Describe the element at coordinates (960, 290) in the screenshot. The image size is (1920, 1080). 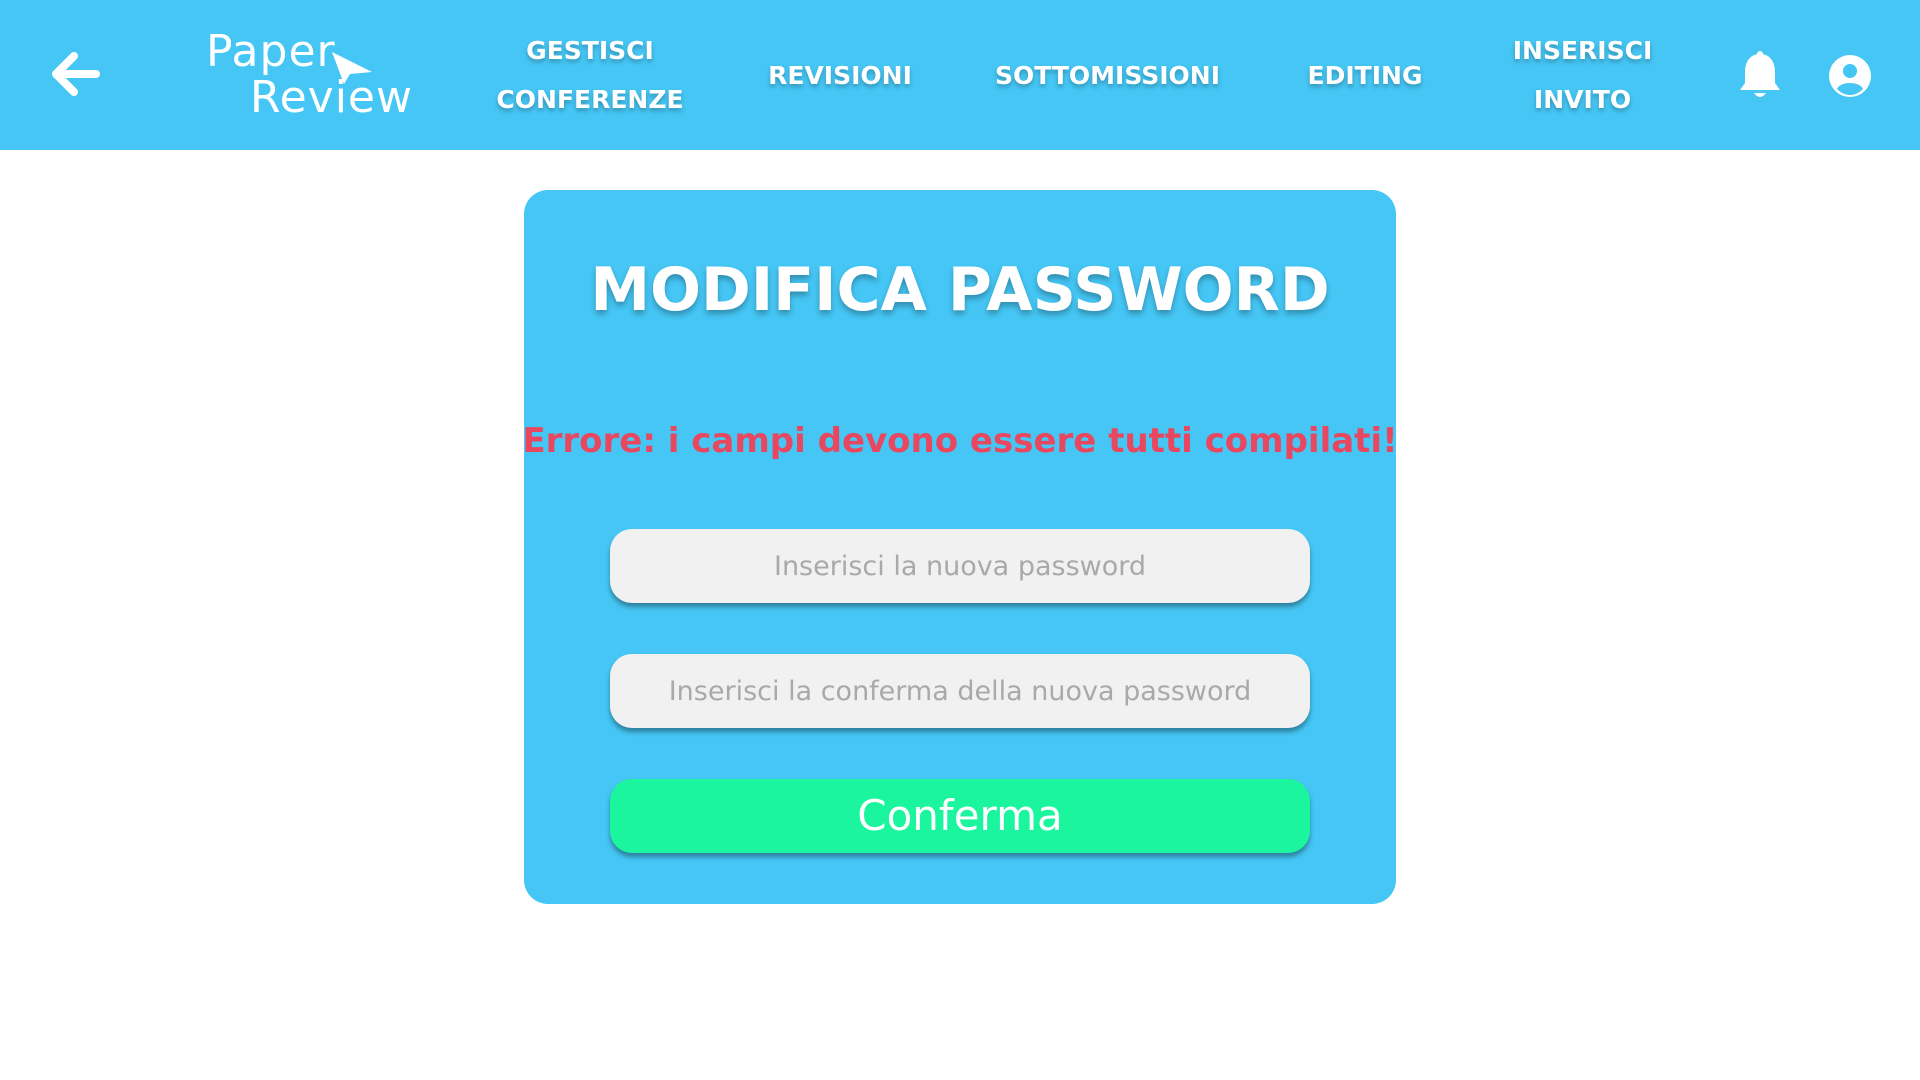
I see `page-title: MODIFICA PASSWORD` at that location.